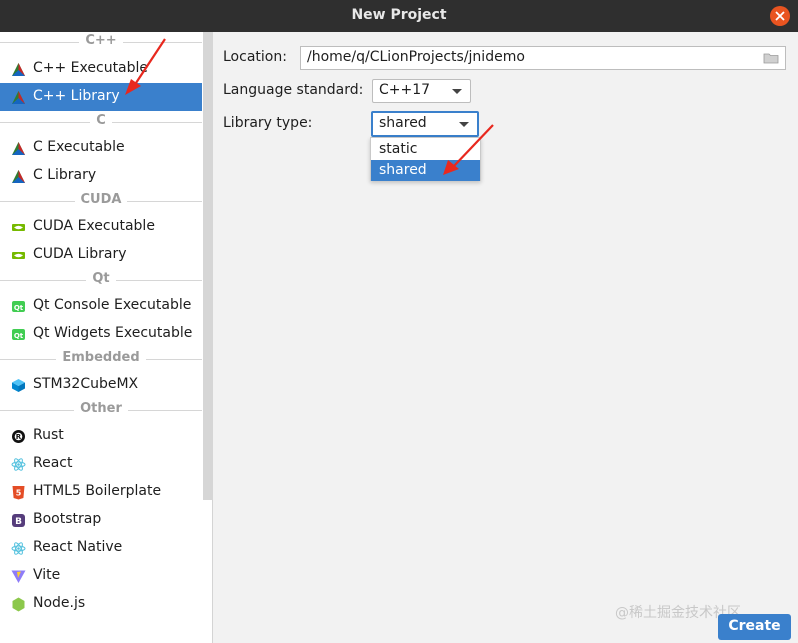  I want to click on sidebar-item-c-executable: C Executable, so click(101, 148).